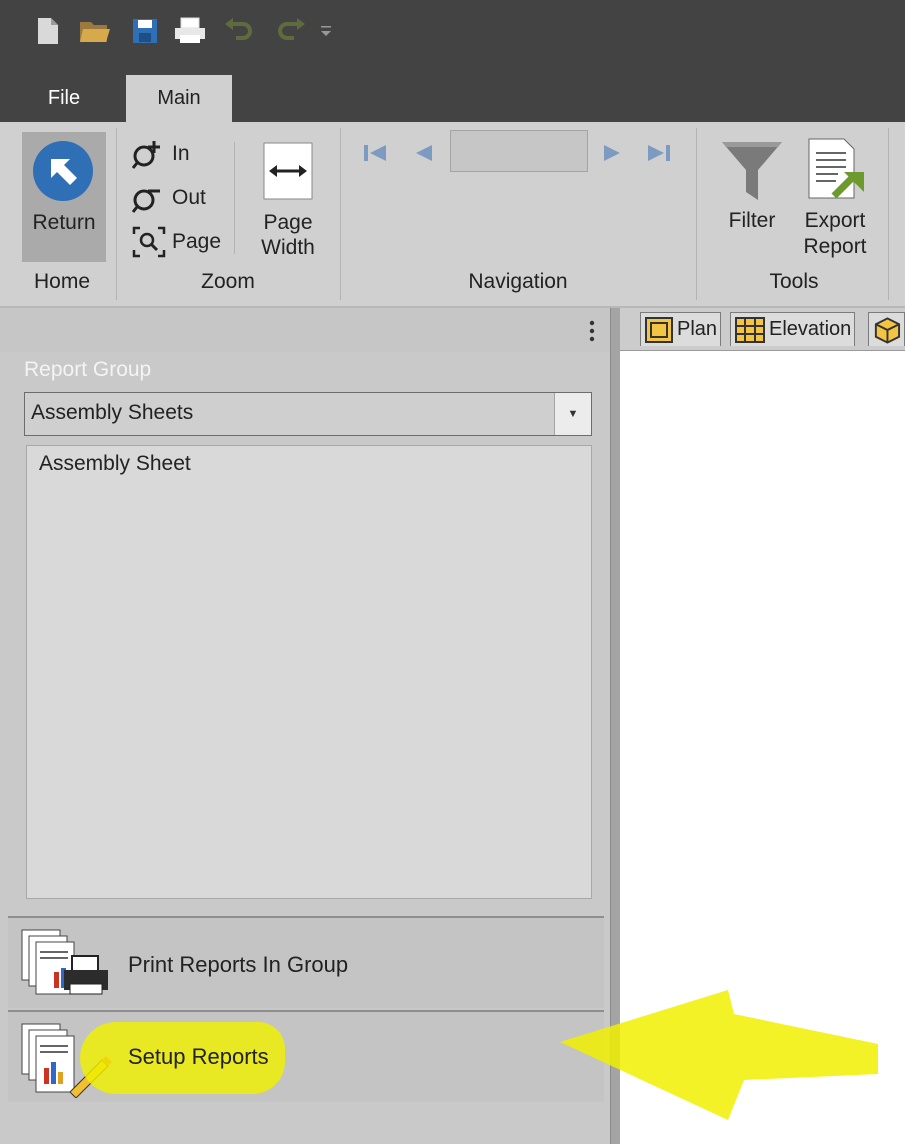  What do you see at coordinates (146, 155) in the screenshot?
I see `zoom-in-icon` at bounding box center [146, 155].